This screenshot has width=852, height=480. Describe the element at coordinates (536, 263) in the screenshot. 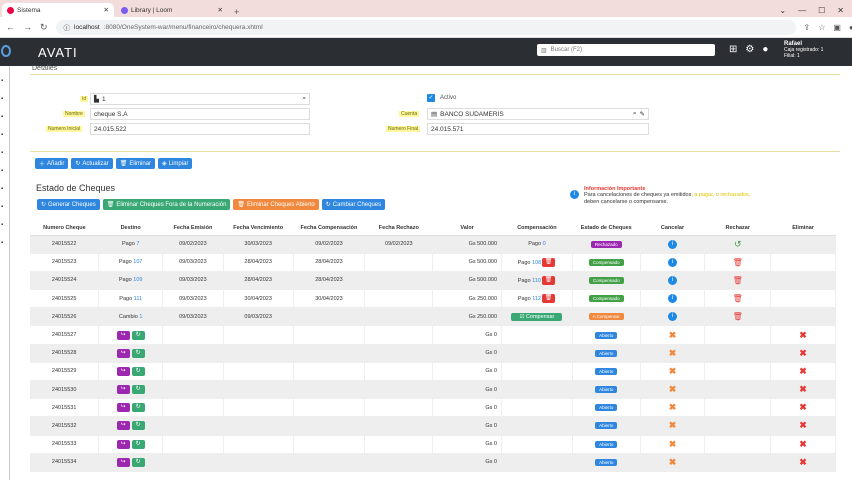

I see `compensacion-ref: 108` at that location.